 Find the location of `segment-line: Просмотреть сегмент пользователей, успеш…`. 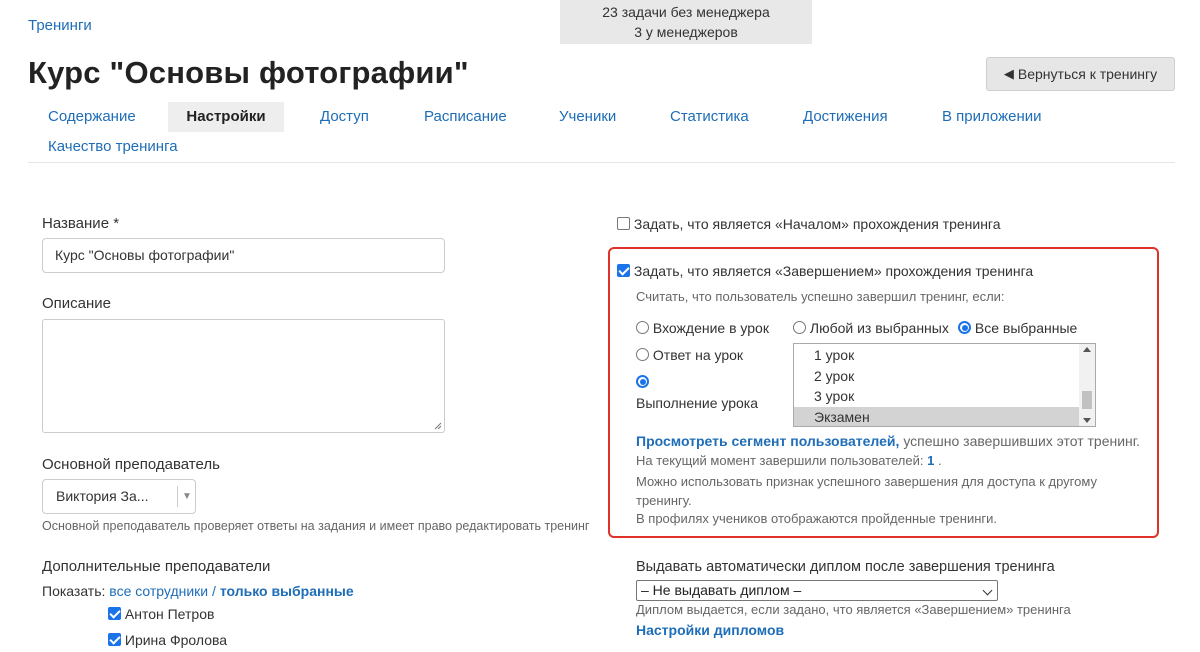

segment-line: Просмотреть сегмент пользователей, успеш… is located at coordinates (888, 441).